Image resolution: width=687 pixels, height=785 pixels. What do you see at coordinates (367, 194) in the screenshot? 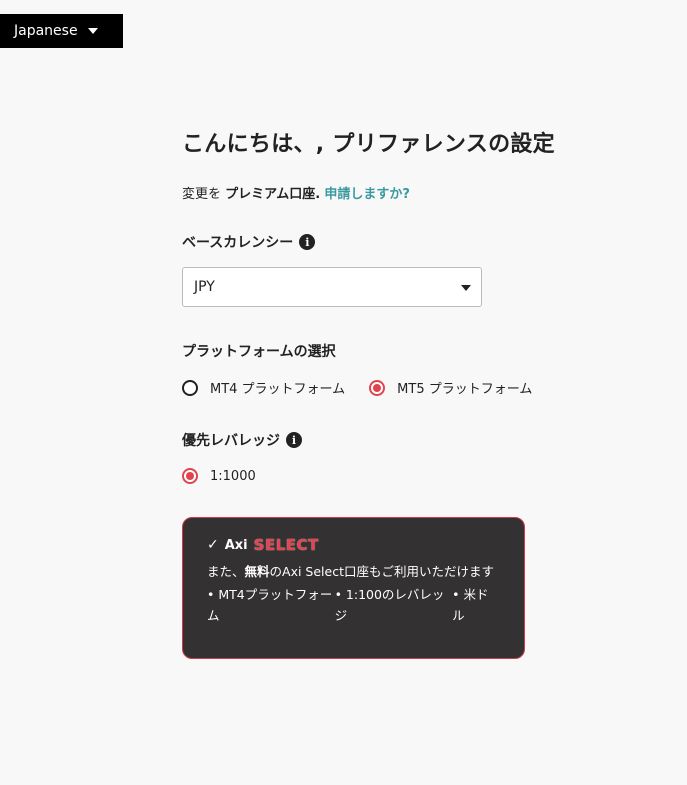
I see `apply-link: 申請しますか?` at bounding box center [367, 194].